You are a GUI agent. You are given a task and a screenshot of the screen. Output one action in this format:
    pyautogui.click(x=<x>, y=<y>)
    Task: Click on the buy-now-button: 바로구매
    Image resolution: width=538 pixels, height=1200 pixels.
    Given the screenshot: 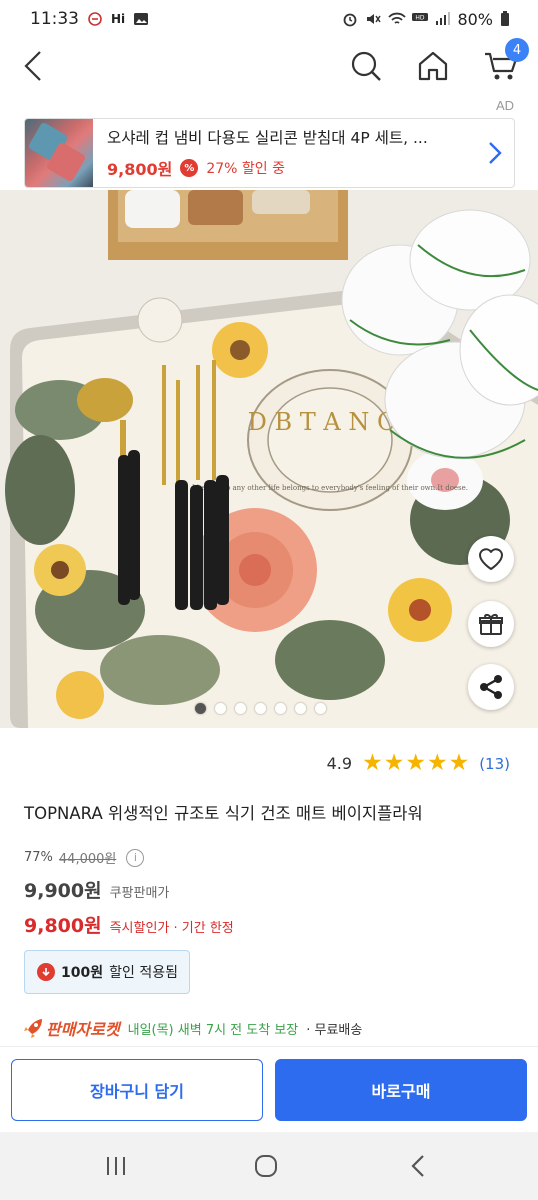 What is the action you would take?
    pyautogui.click(x=401, y=1090)
    